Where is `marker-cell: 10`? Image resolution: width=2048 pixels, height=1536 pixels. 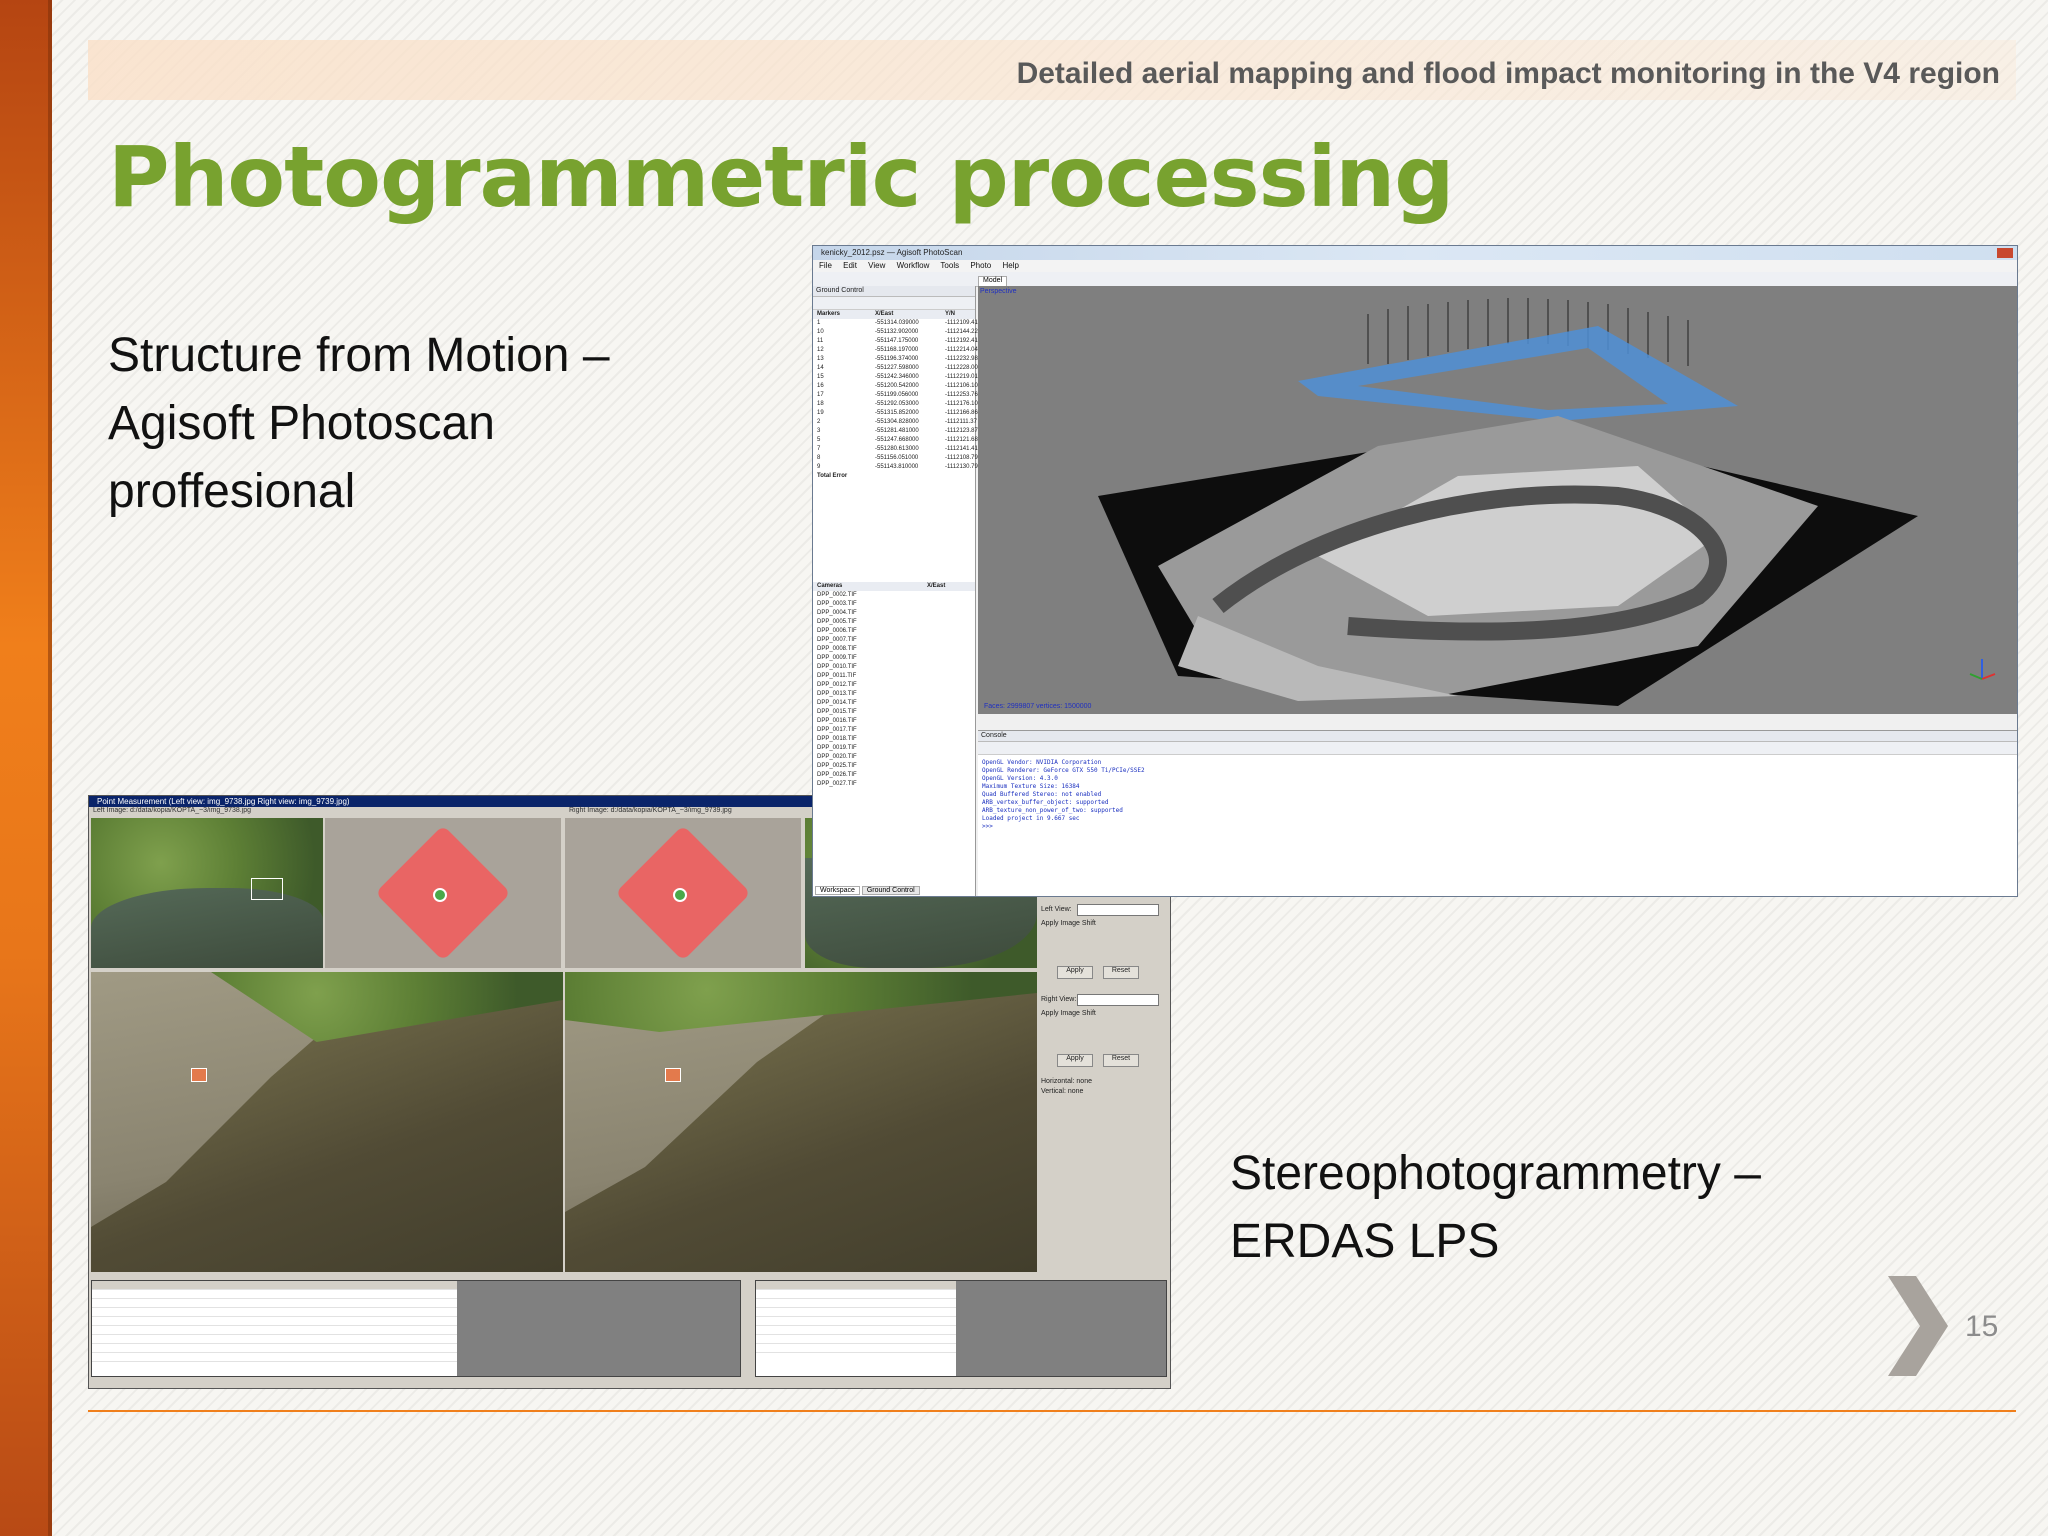
marker-cell: 10 is located at coordinates (820, 332).